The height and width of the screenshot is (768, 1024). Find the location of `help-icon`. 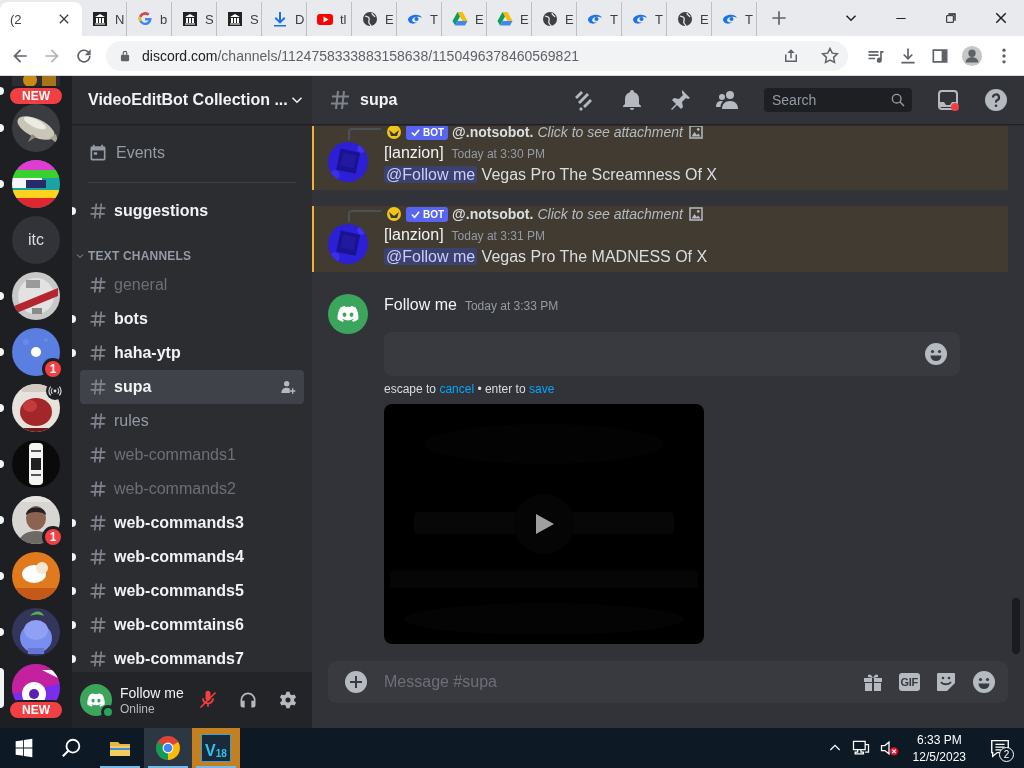

help-icon is located at coordinates (996, 100).